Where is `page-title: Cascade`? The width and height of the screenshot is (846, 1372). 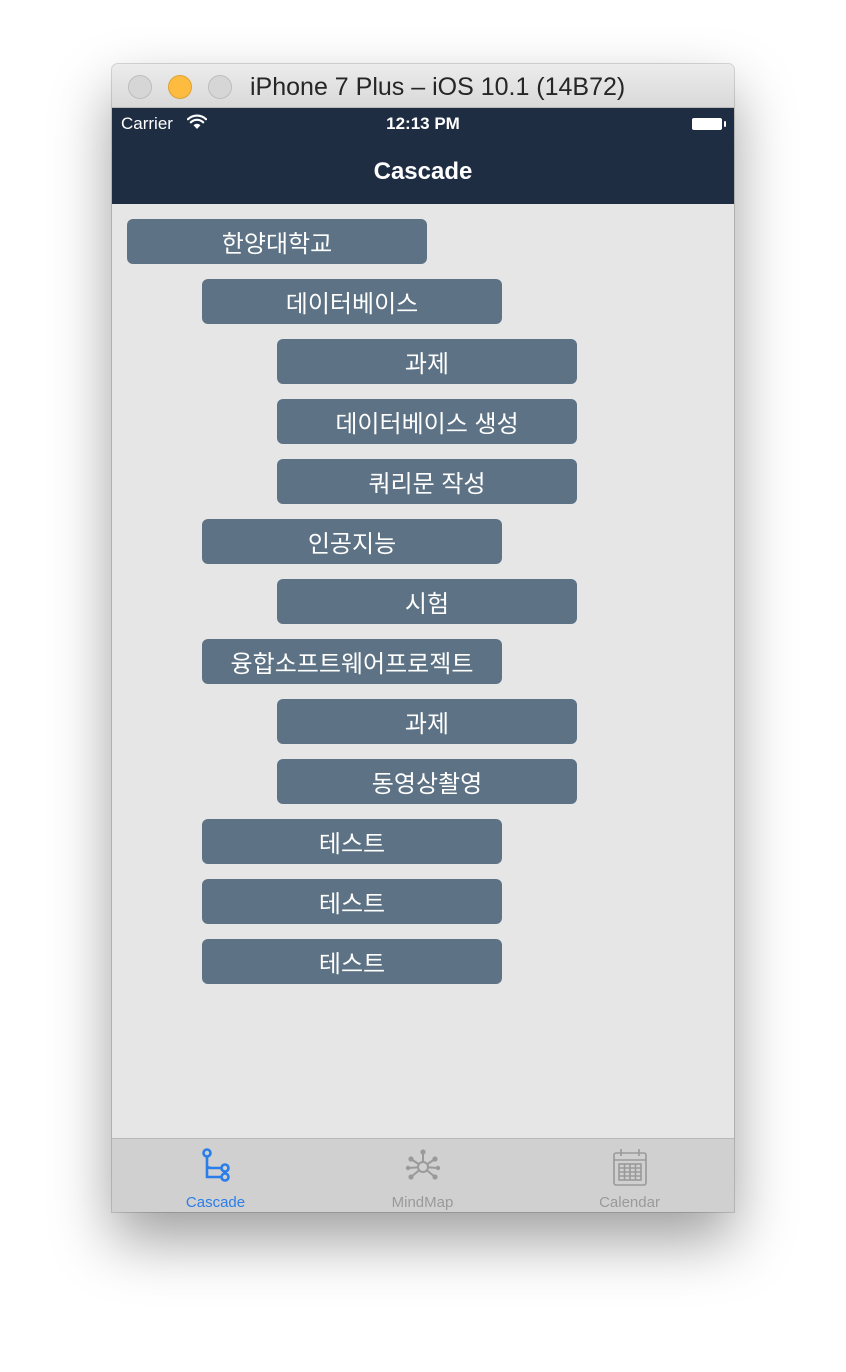 page-title: Cascade is located at coordinates (423, 171).